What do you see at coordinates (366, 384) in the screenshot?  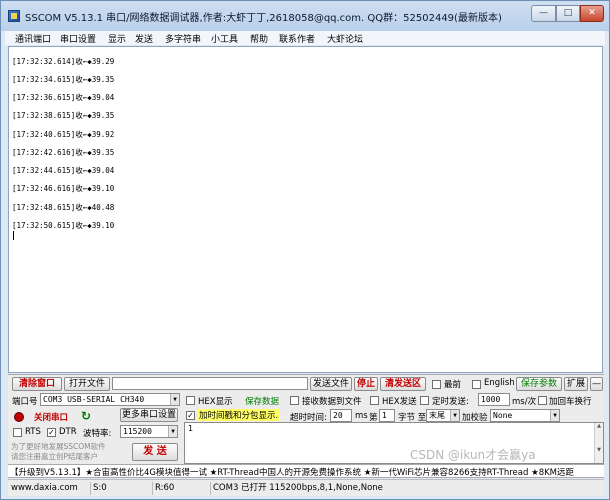 I see `stop-button: 停止` at bounding box center [366, 384].